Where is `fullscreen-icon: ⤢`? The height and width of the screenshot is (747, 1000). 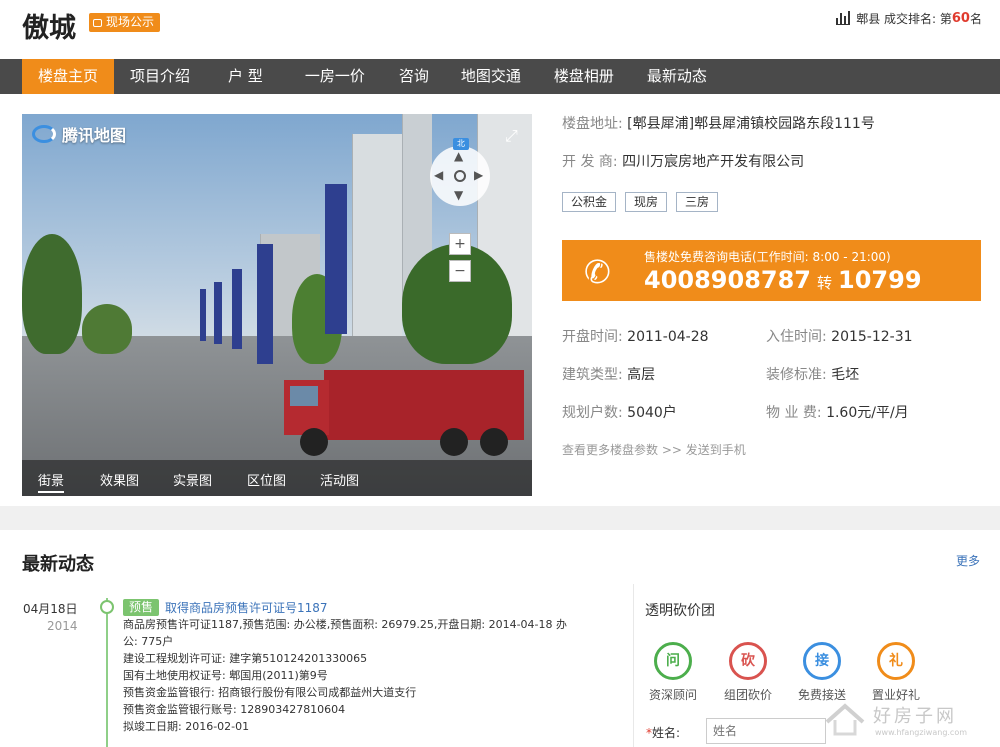
fullscreen-icon: ⤢ is located at coordinates (511, 136).